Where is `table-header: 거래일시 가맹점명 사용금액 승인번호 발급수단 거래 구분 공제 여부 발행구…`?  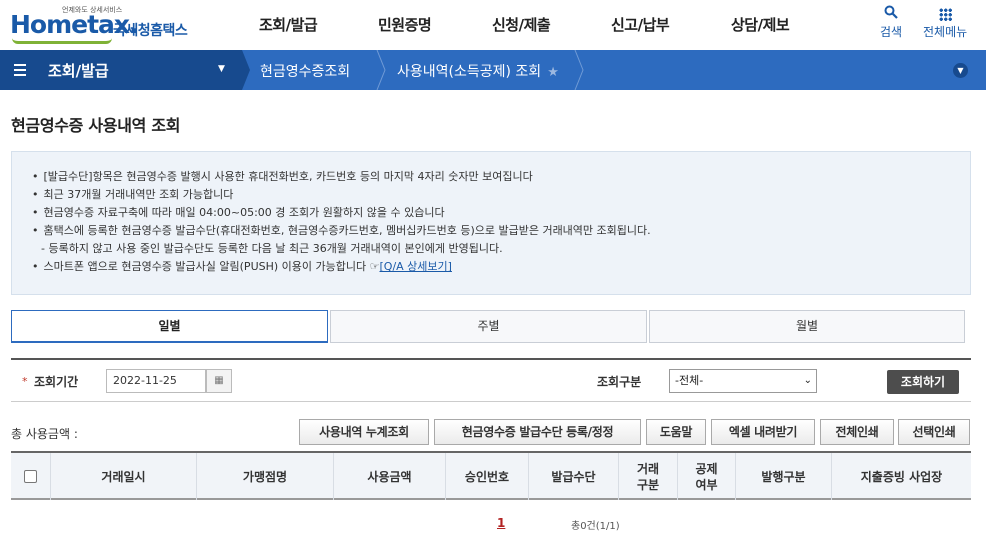
table-header: 거래일시 가맹점명 사용금액 승인번호 발급수단 거래 구분 공제 여부 발행구… is located at coordinates (491, 475).